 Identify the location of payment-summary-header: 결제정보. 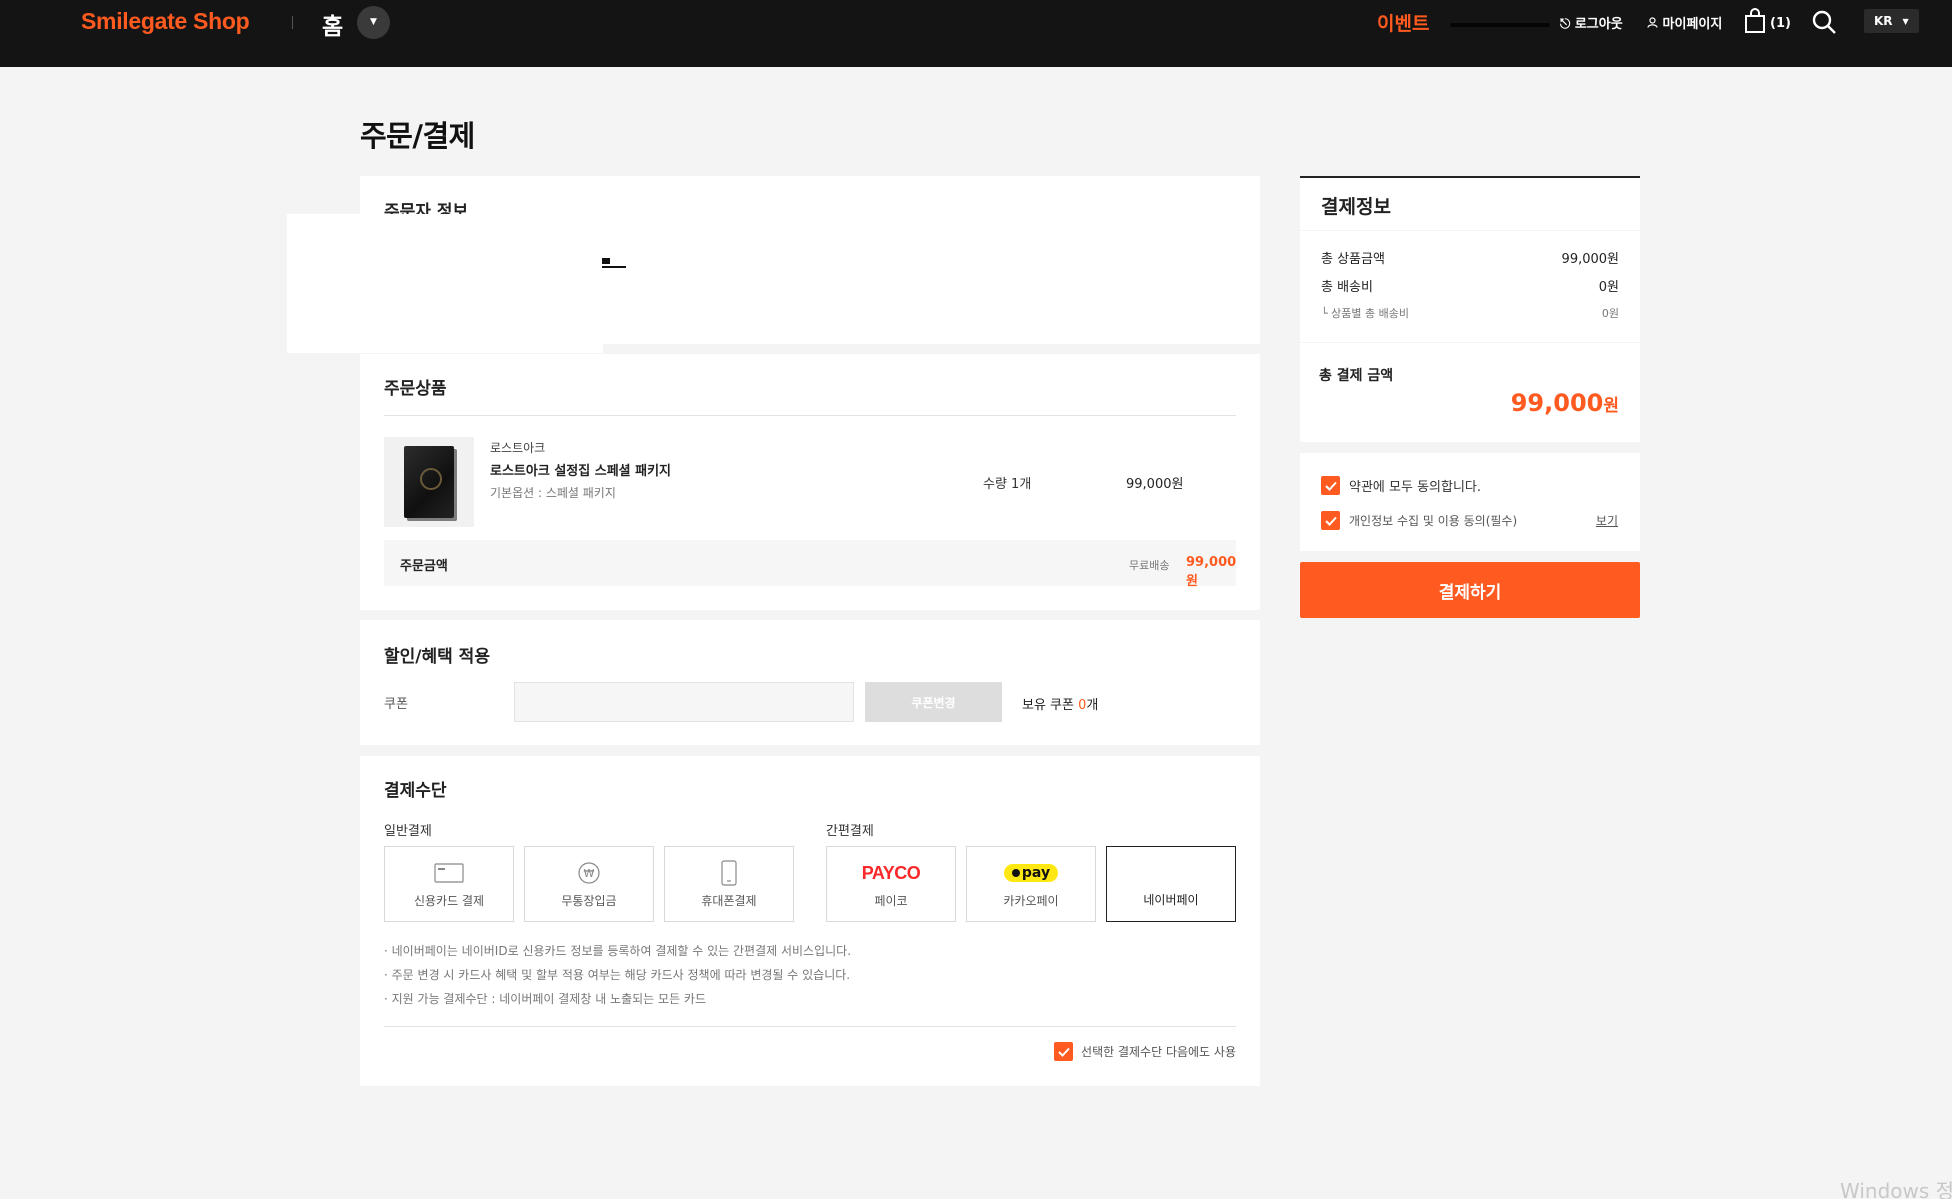
(1470, 203).